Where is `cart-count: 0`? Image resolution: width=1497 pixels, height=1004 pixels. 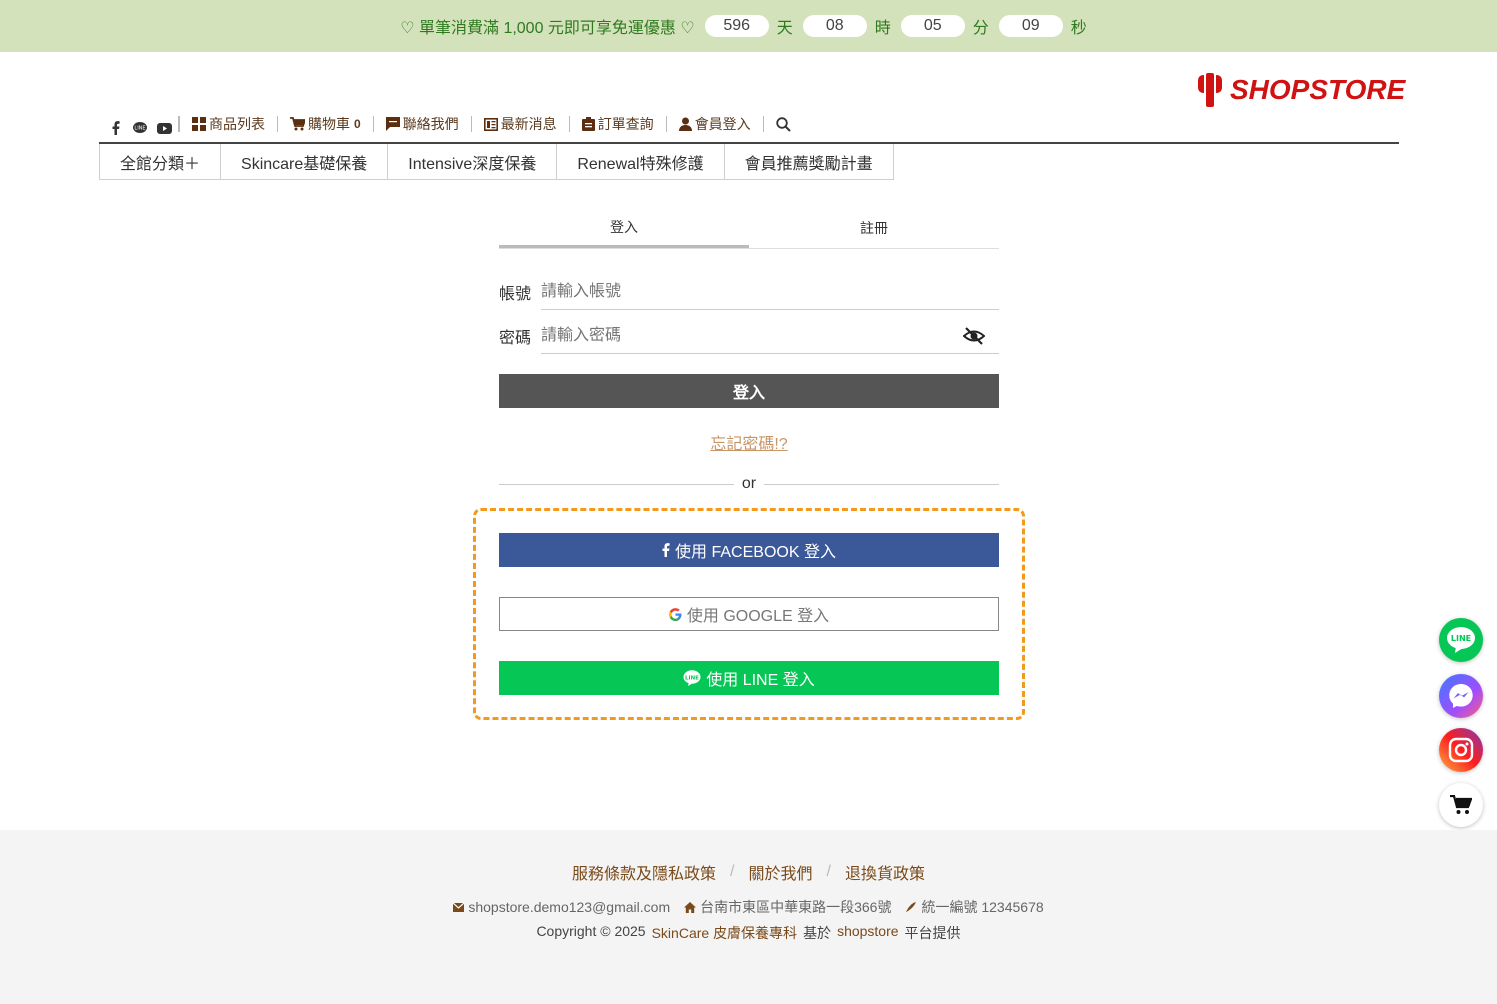 cart-count: 0 is located at coordinates (357, 124).